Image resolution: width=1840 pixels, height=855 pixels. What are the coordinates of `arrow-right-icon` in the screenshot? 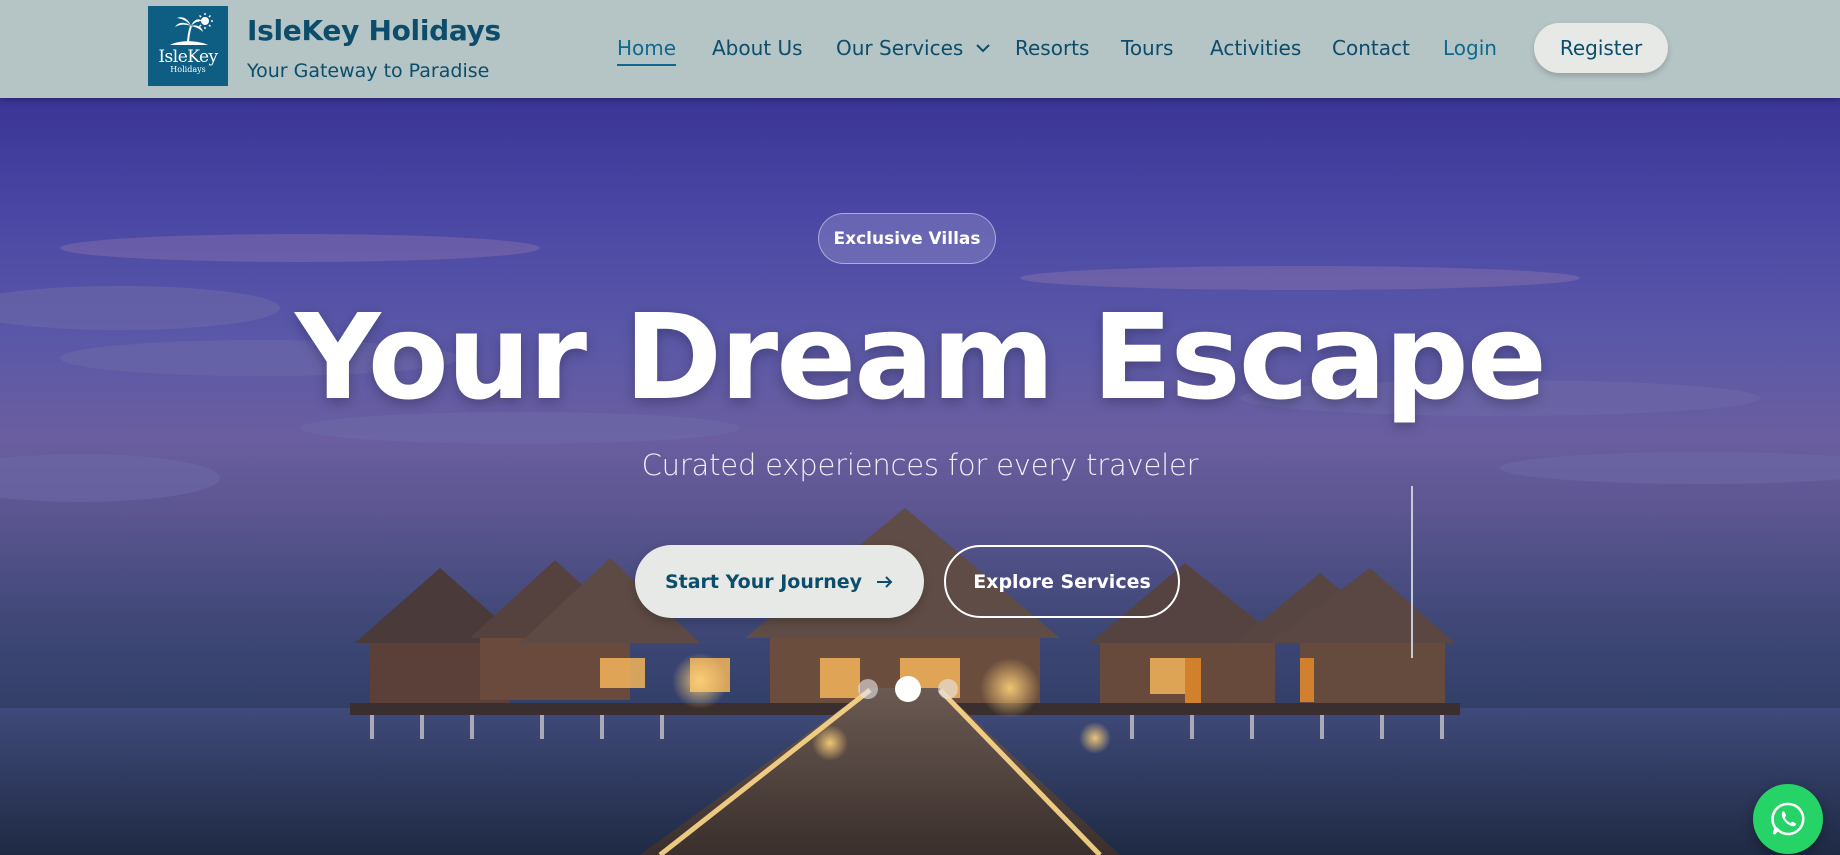 It's located at (885, 581).